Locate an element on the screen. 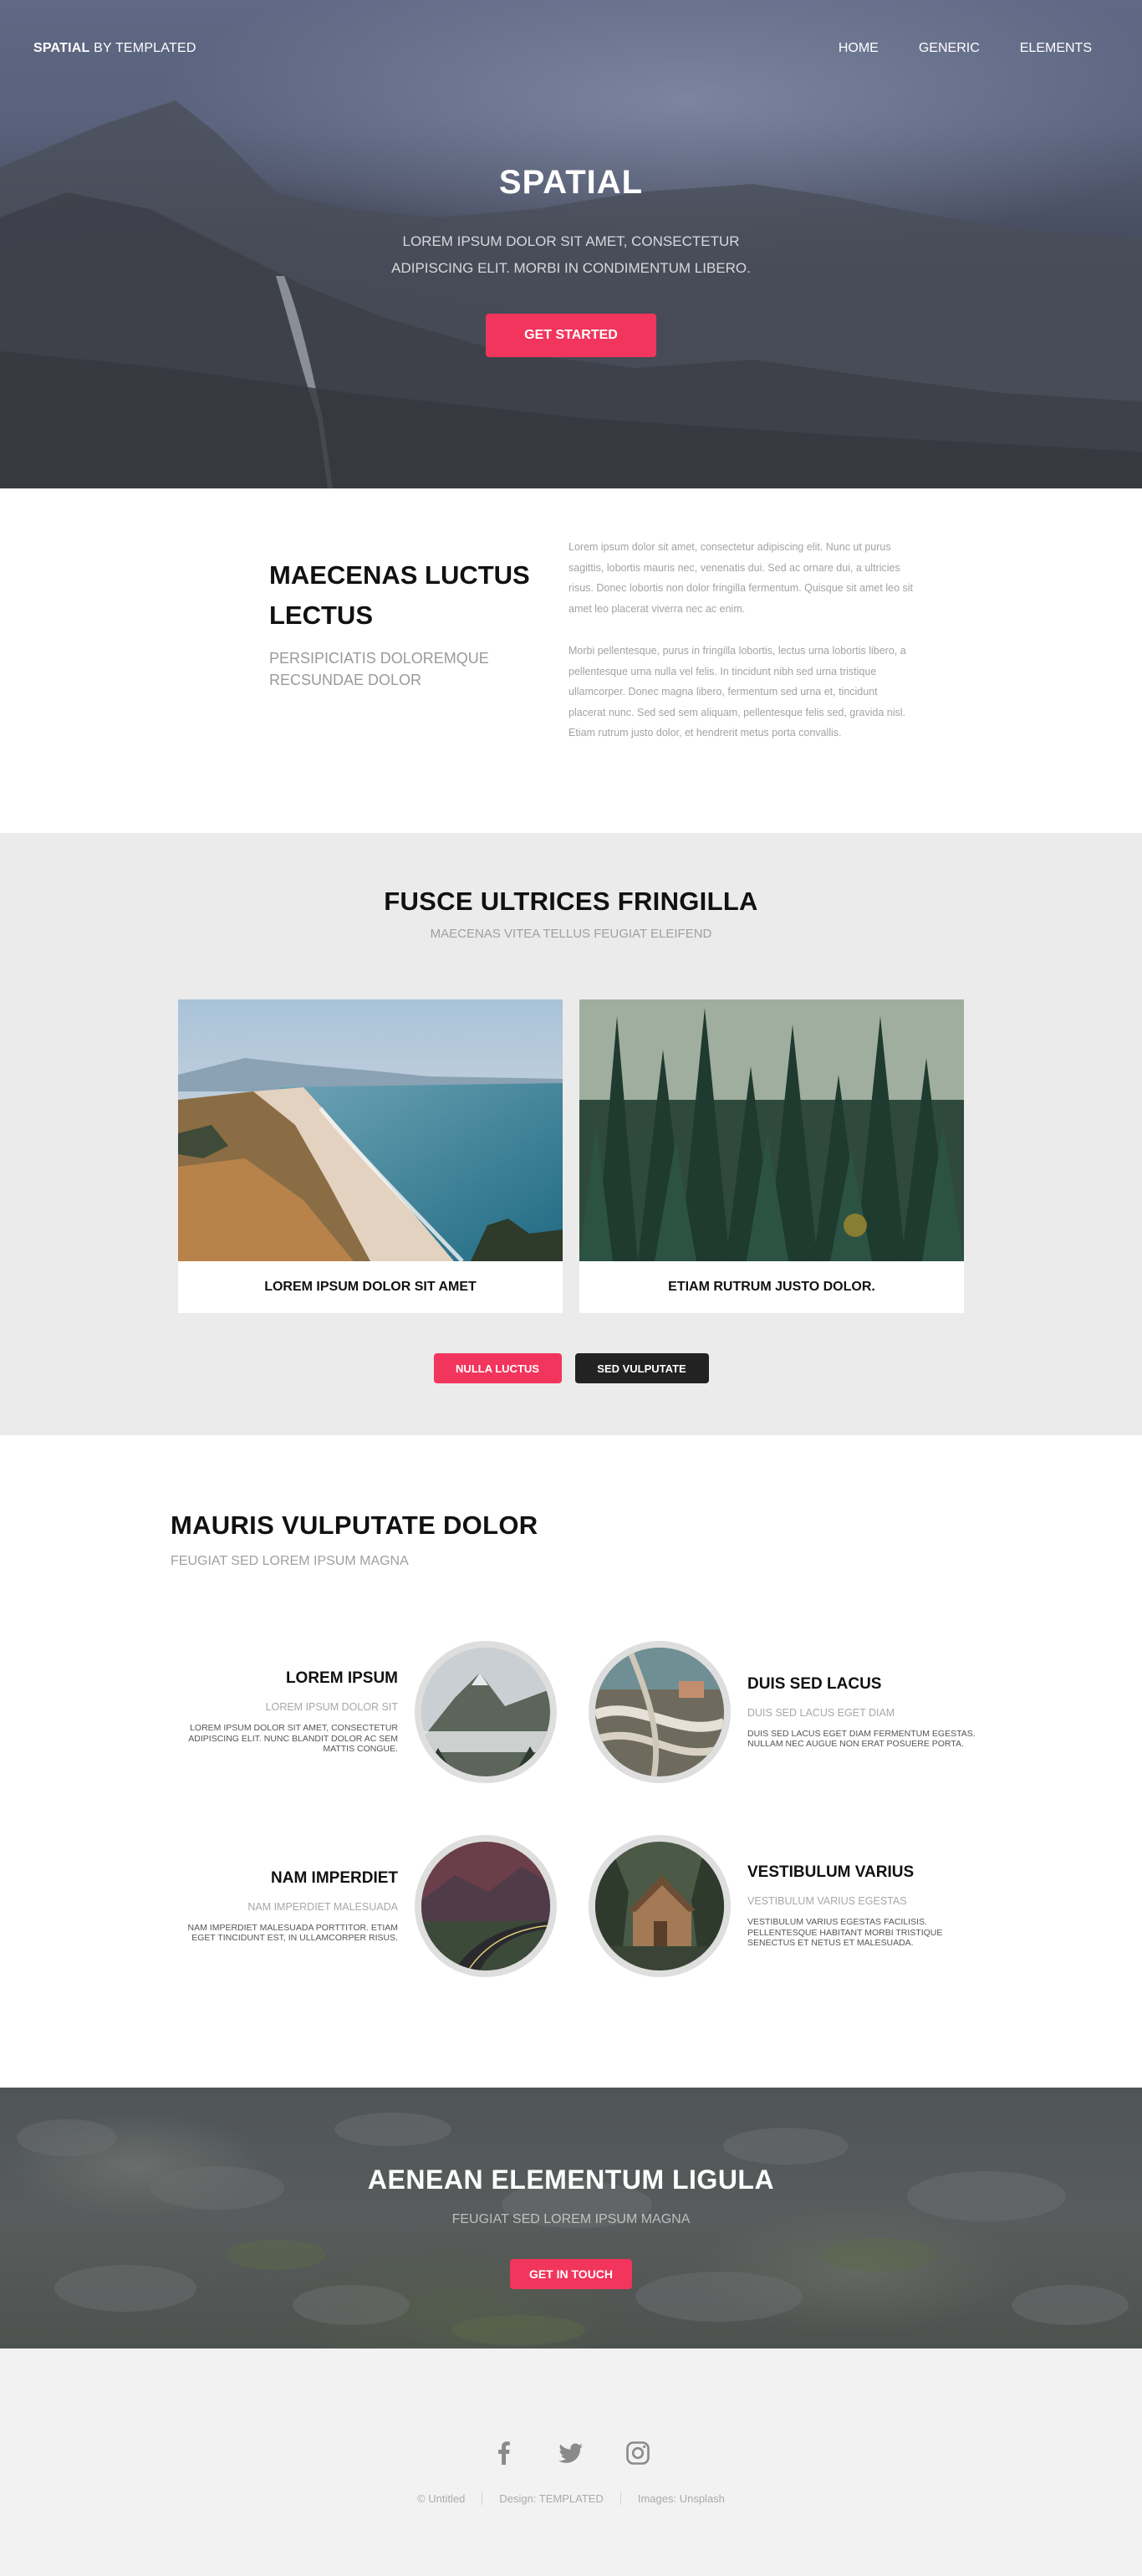  copyright-text: © Untitled is located at coordinates (441, 2498).